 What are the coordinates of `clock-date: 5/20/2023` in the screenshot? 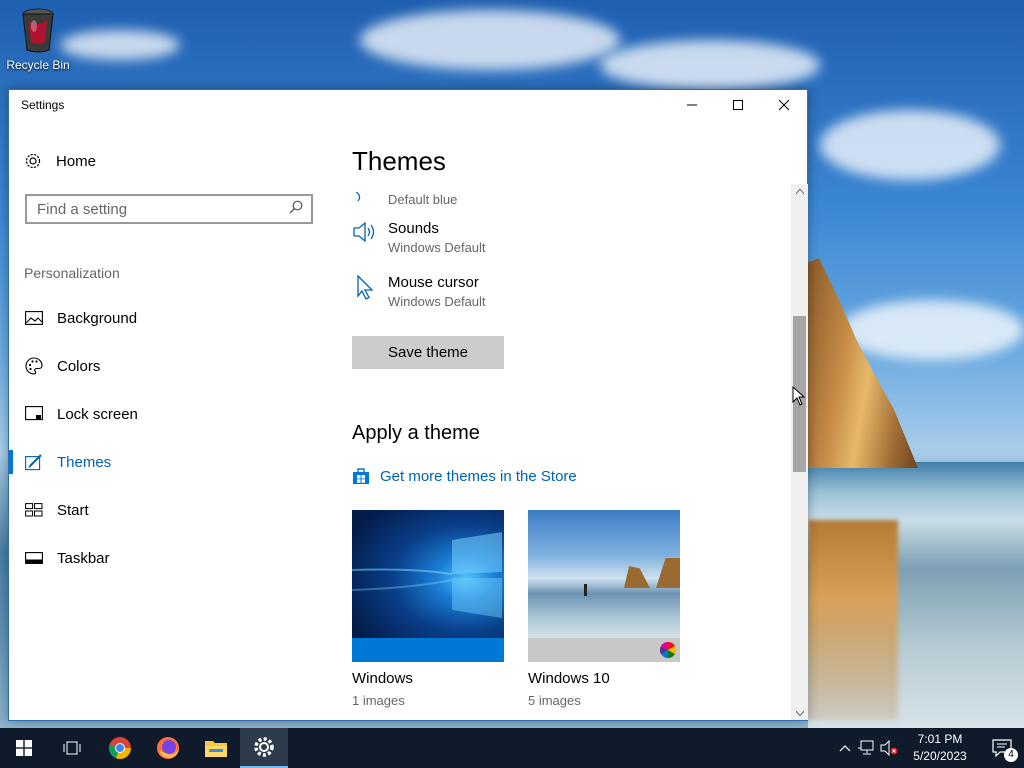 It's located at (940, 756).